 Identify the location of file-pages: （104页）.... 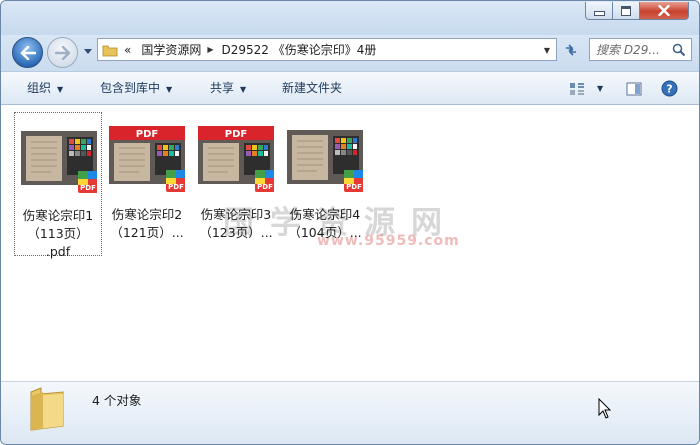
(325, 232).